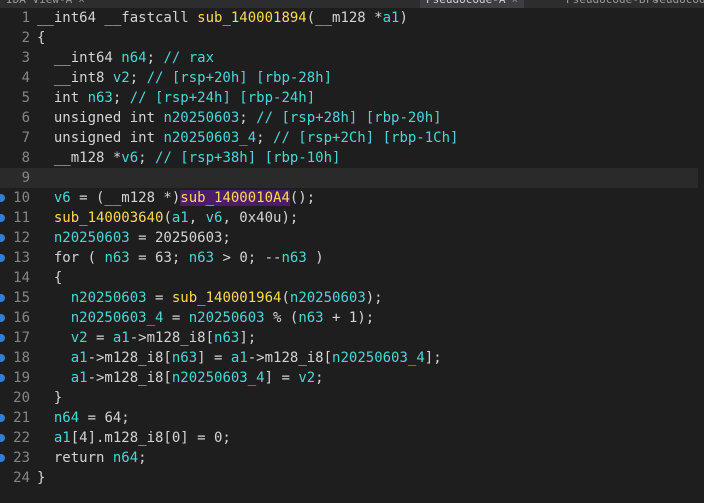  Describe the element at coordinates (352, 198) in the screenshot. I see `code-line: 10 v6 = (__m128 *)sub_1400010A4();` at that location.